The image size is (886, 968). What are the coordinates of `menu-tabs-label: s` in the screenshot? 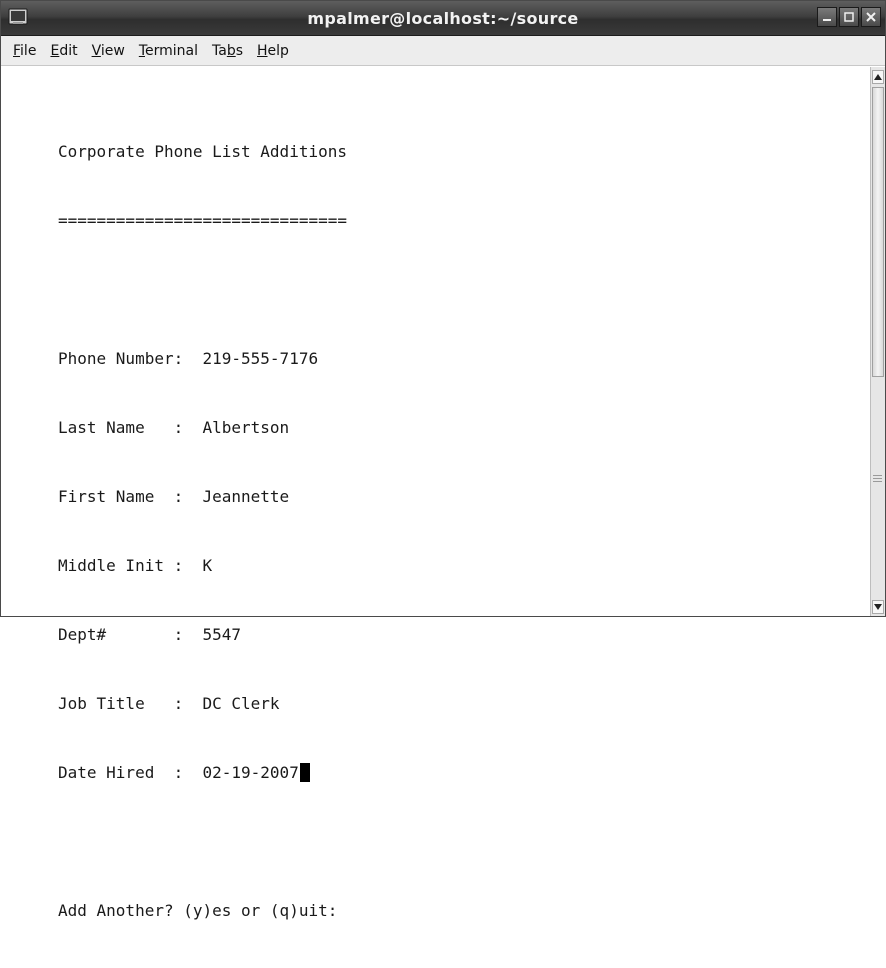 It's located at (239, 50).